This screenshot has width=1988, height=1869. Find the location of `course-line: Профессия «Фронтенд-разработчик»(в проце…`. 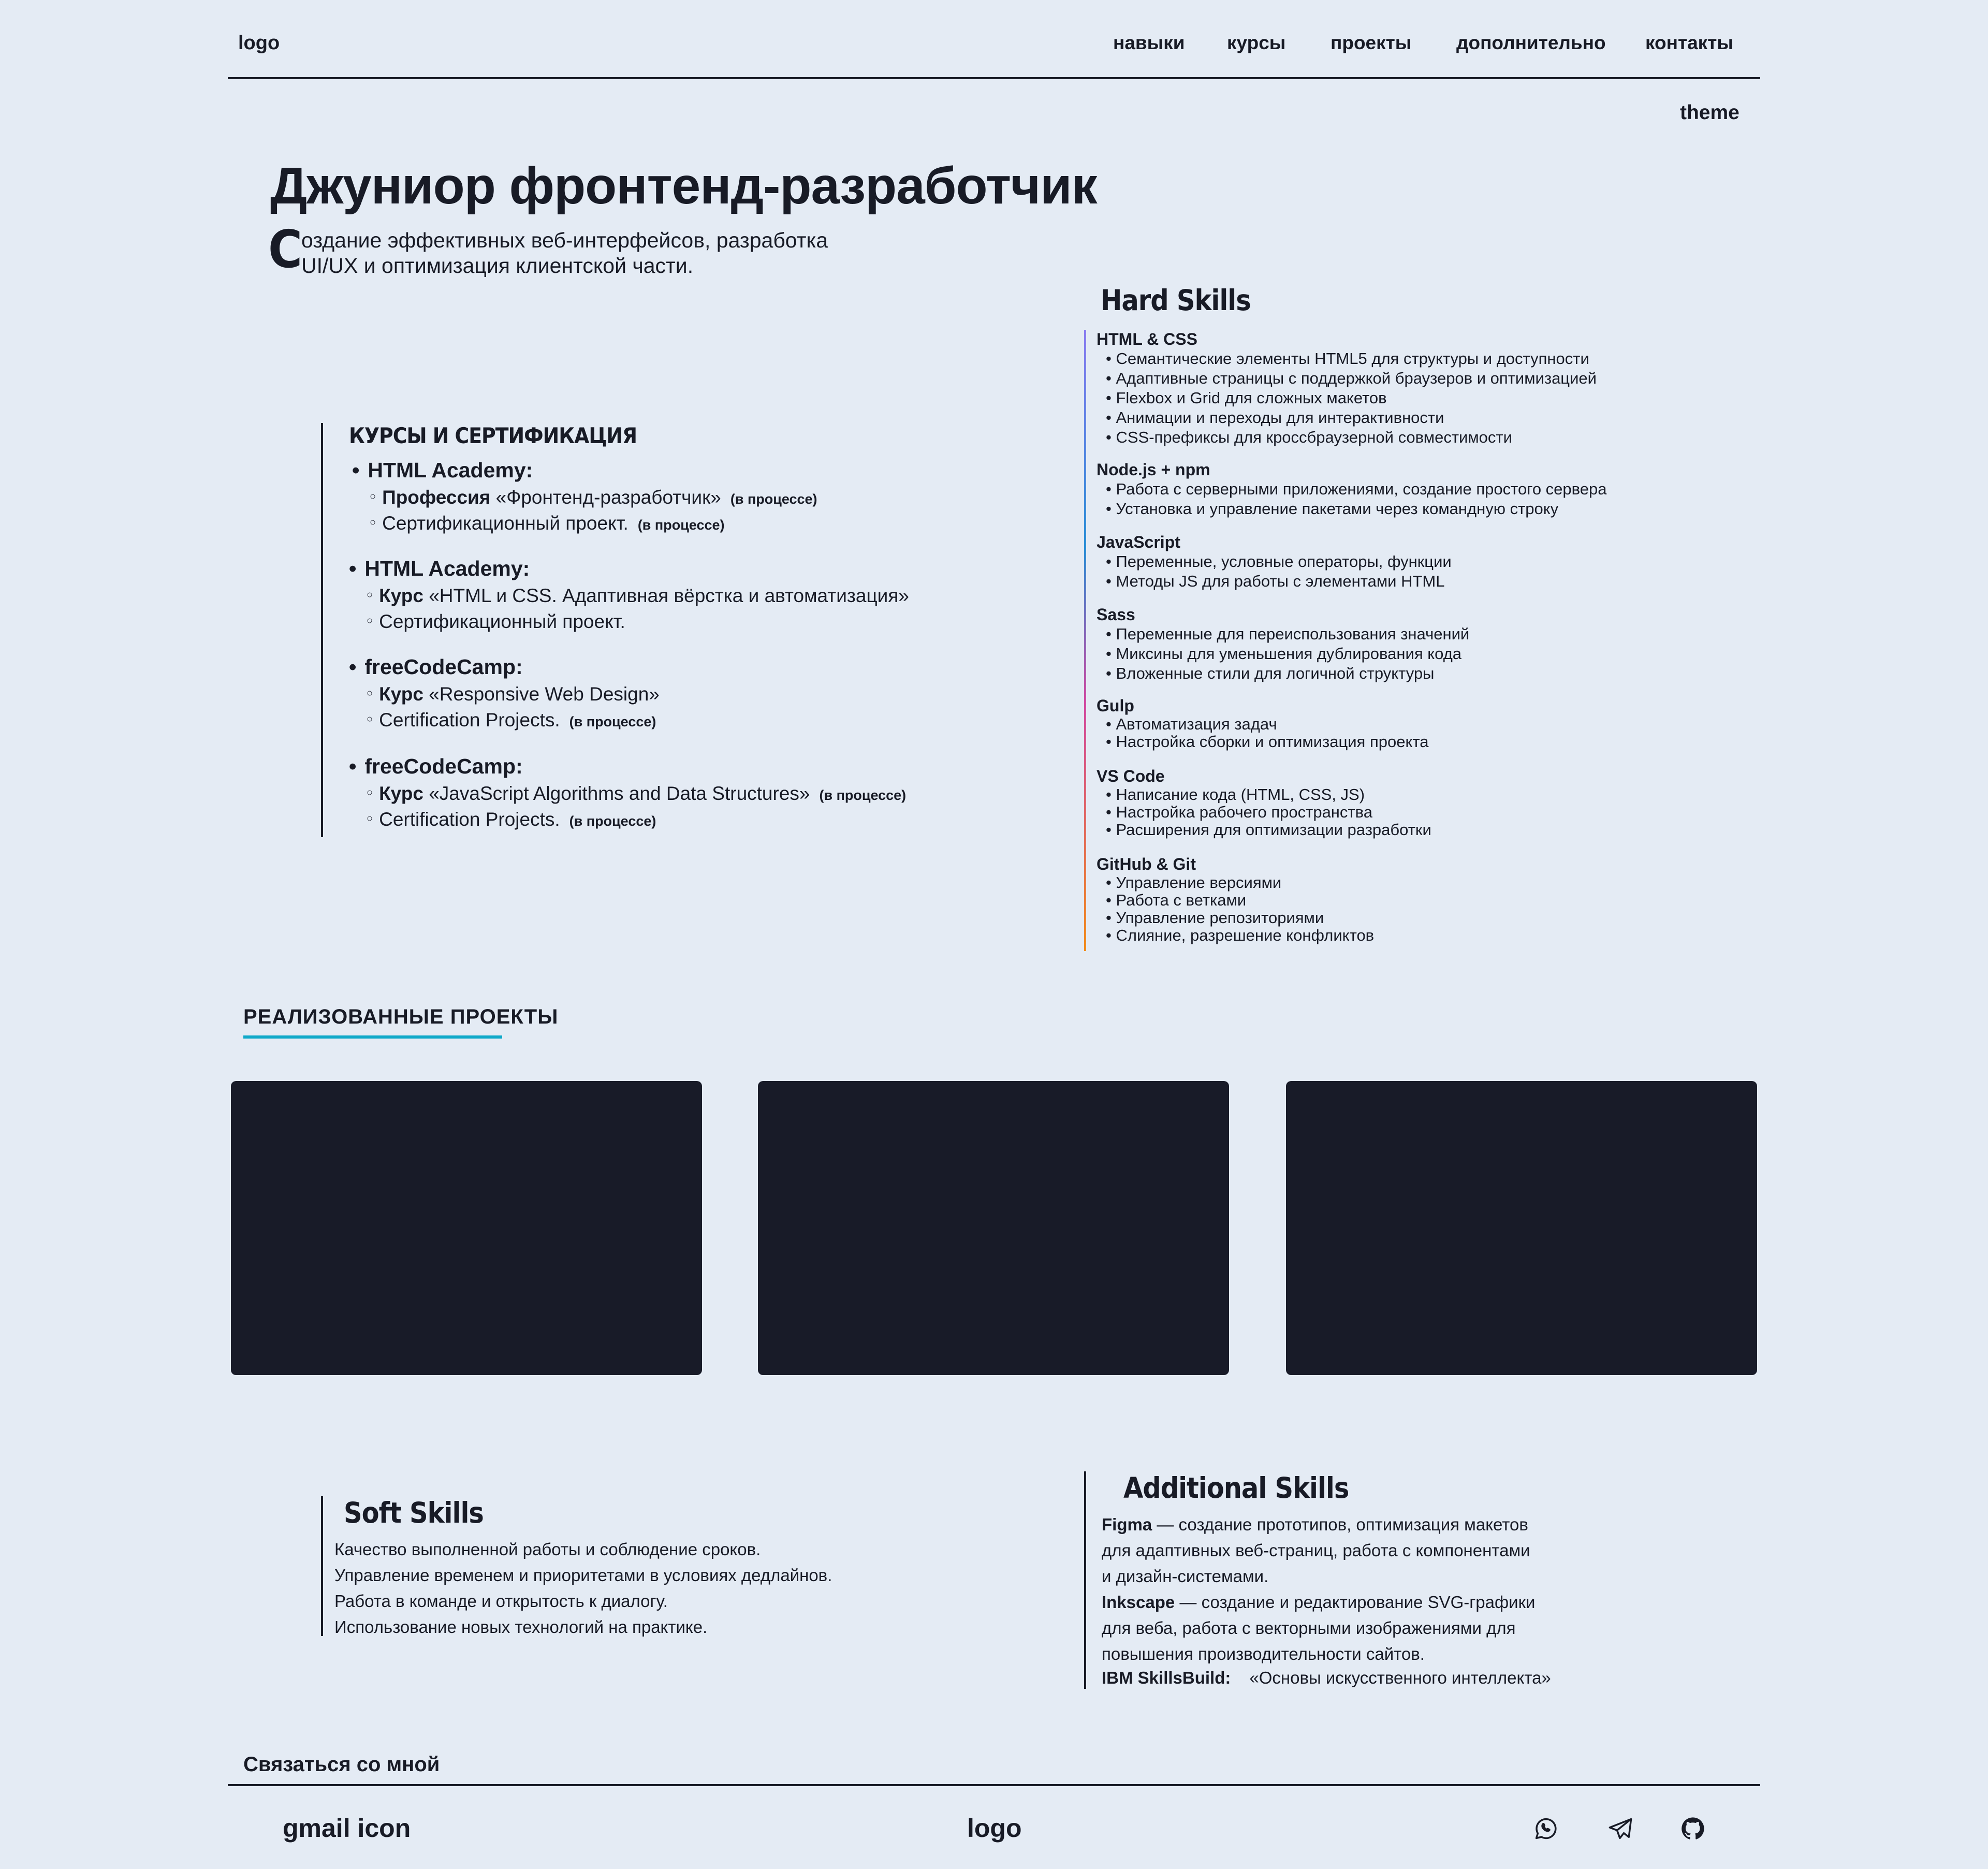

course-line: Профессия «Фронтенд-разработчик»(в проце… is located at coordinates (593, 497).